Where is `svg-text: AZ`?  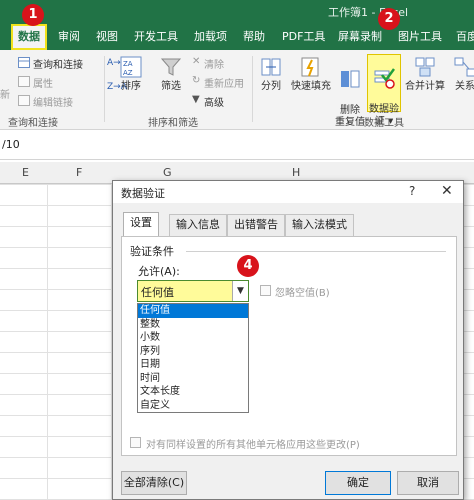 svg-text: AZ is located at coordinates (128, 73).